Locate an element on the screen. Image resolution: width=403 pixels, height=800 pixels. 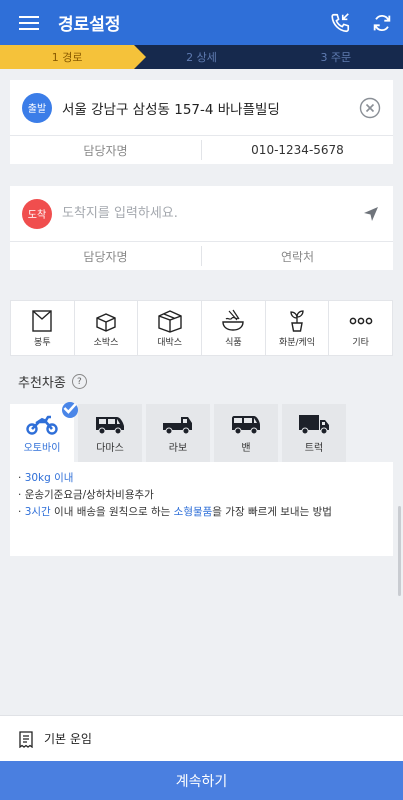
continue-button: 계속하기 is located at coordinates (201, 780).